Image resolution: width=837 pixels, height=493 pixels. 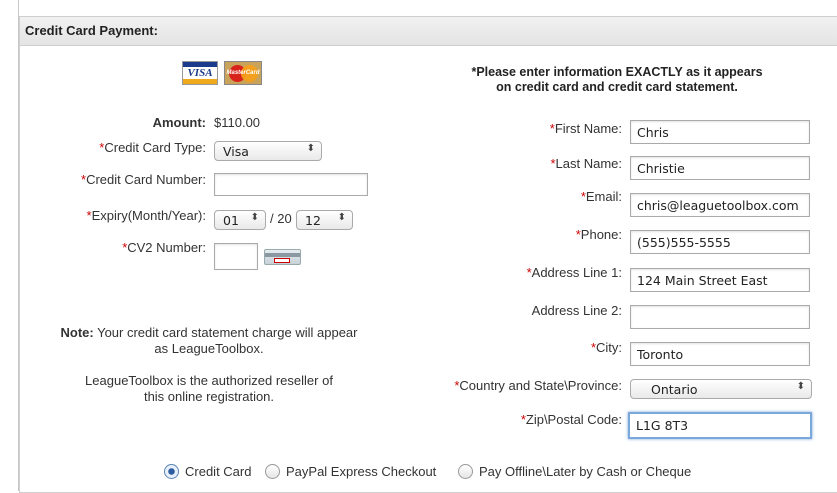 I want to click on phone-label: *Phone:, so click(x=598, y=234).